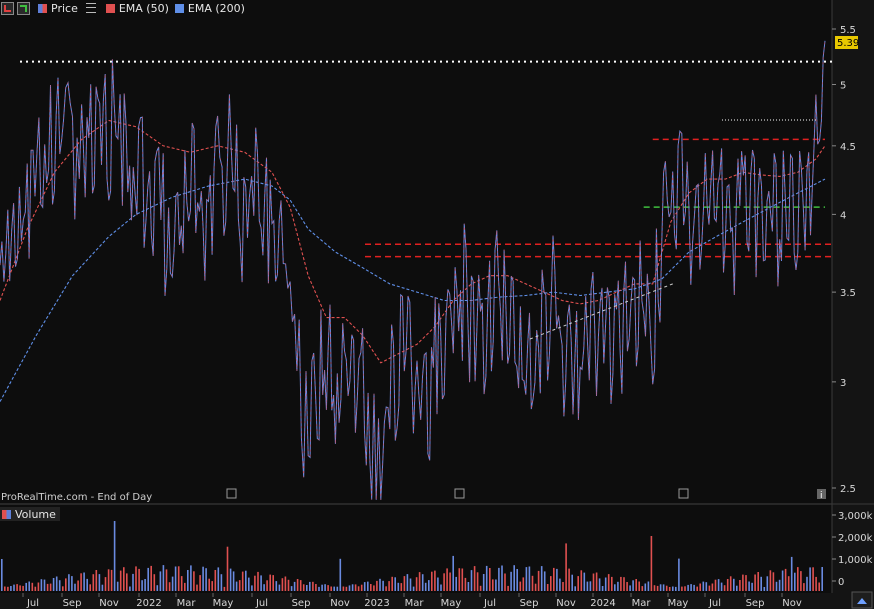 This screenshot has width=874, height=609. I want to click on price-tick-label: 5.5, so click(848, 30).